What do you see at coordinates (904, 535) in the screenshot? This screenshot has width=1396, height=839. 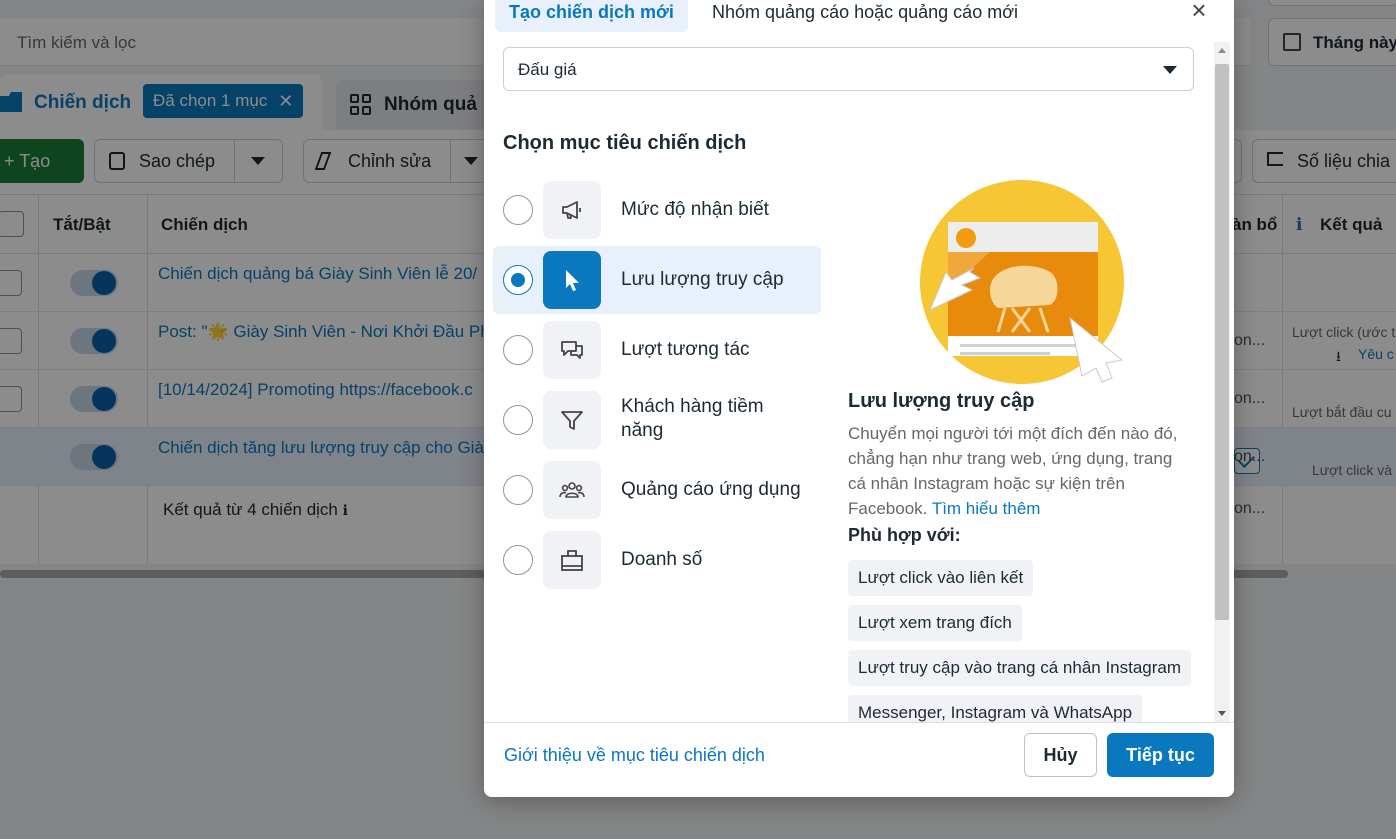 I see `good-for-label: Phù hợp với:` at bounding box center [904, 535].